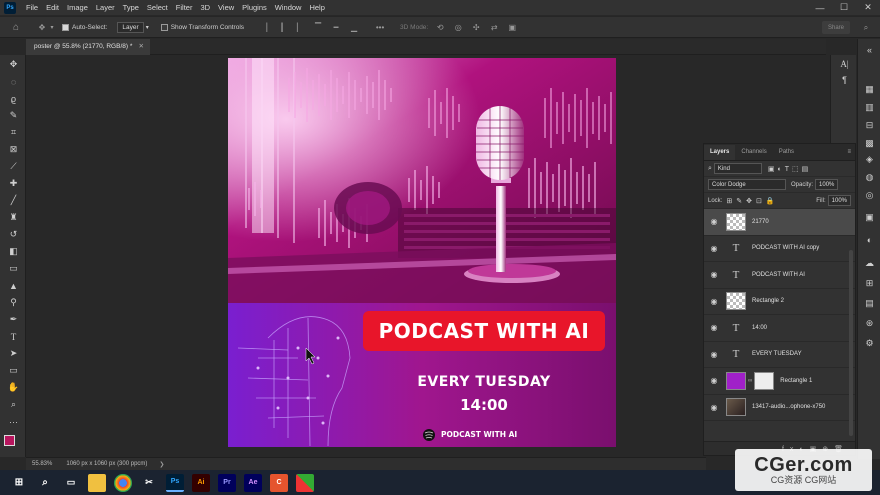 This screenshot has width=880, height=495. Describe the element at coordinates (32, 7) in the screenshot. I see `menu-file: File` at that location.